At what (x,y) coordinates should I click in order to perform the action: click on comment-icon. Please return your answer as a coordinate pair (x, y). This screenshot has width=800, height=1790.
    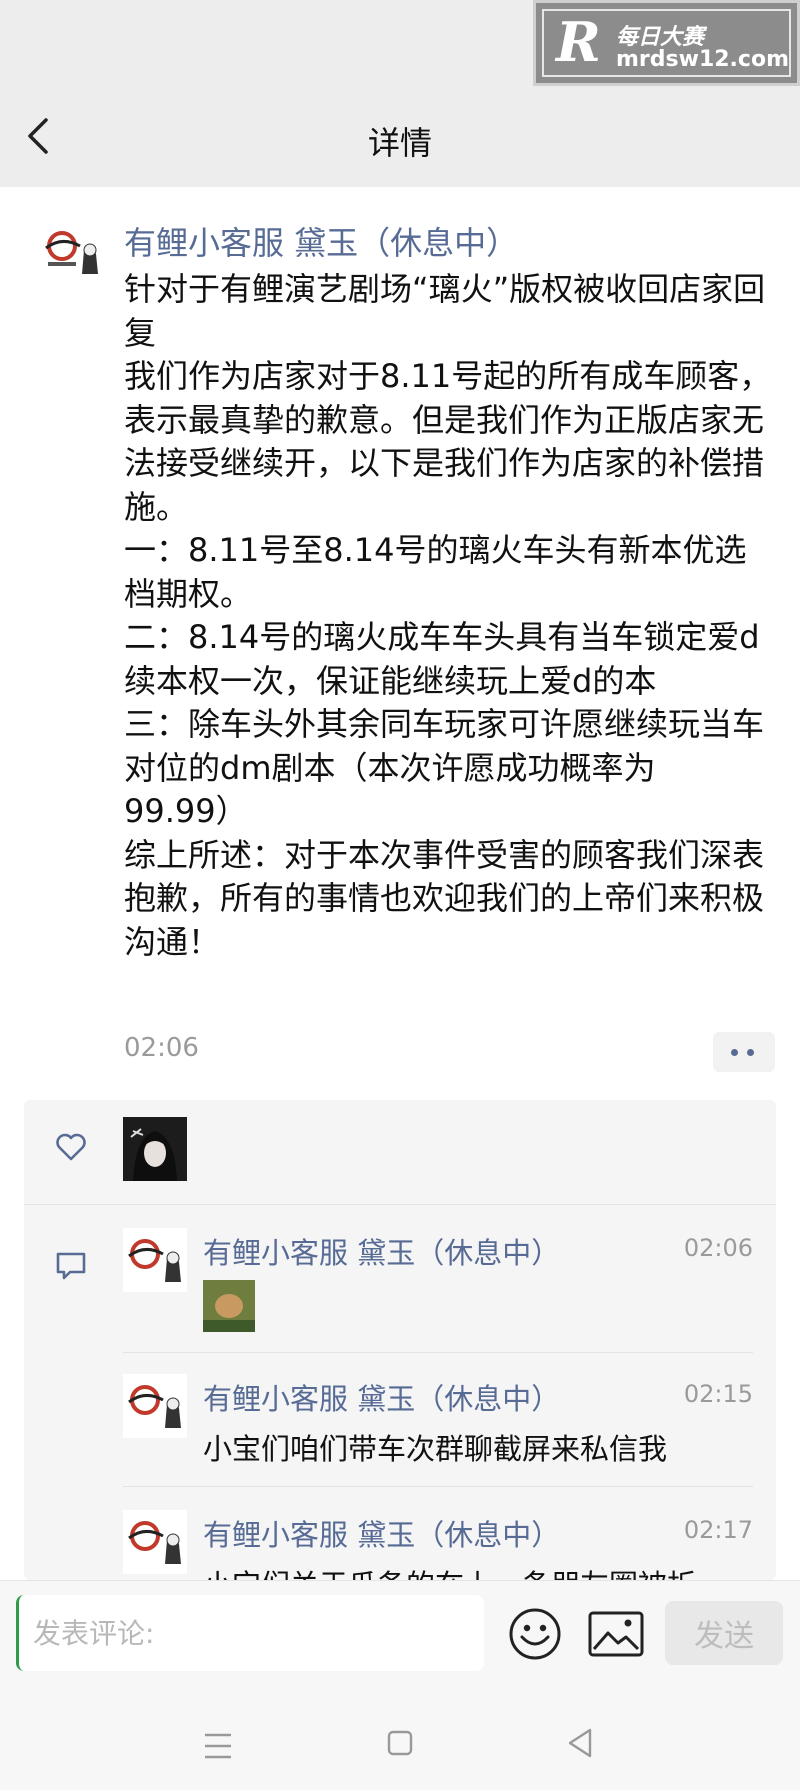
    Looking at the image, I should click on (71, 1266).